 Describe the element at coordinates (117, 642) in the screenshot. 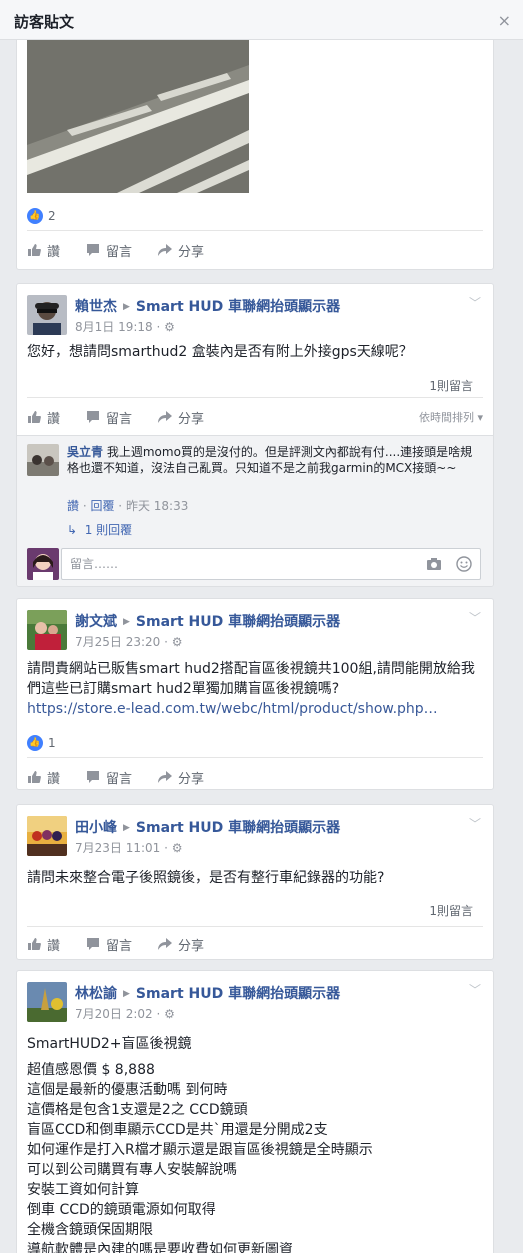

I see `post-time: 7月25日 23:20` at that location.